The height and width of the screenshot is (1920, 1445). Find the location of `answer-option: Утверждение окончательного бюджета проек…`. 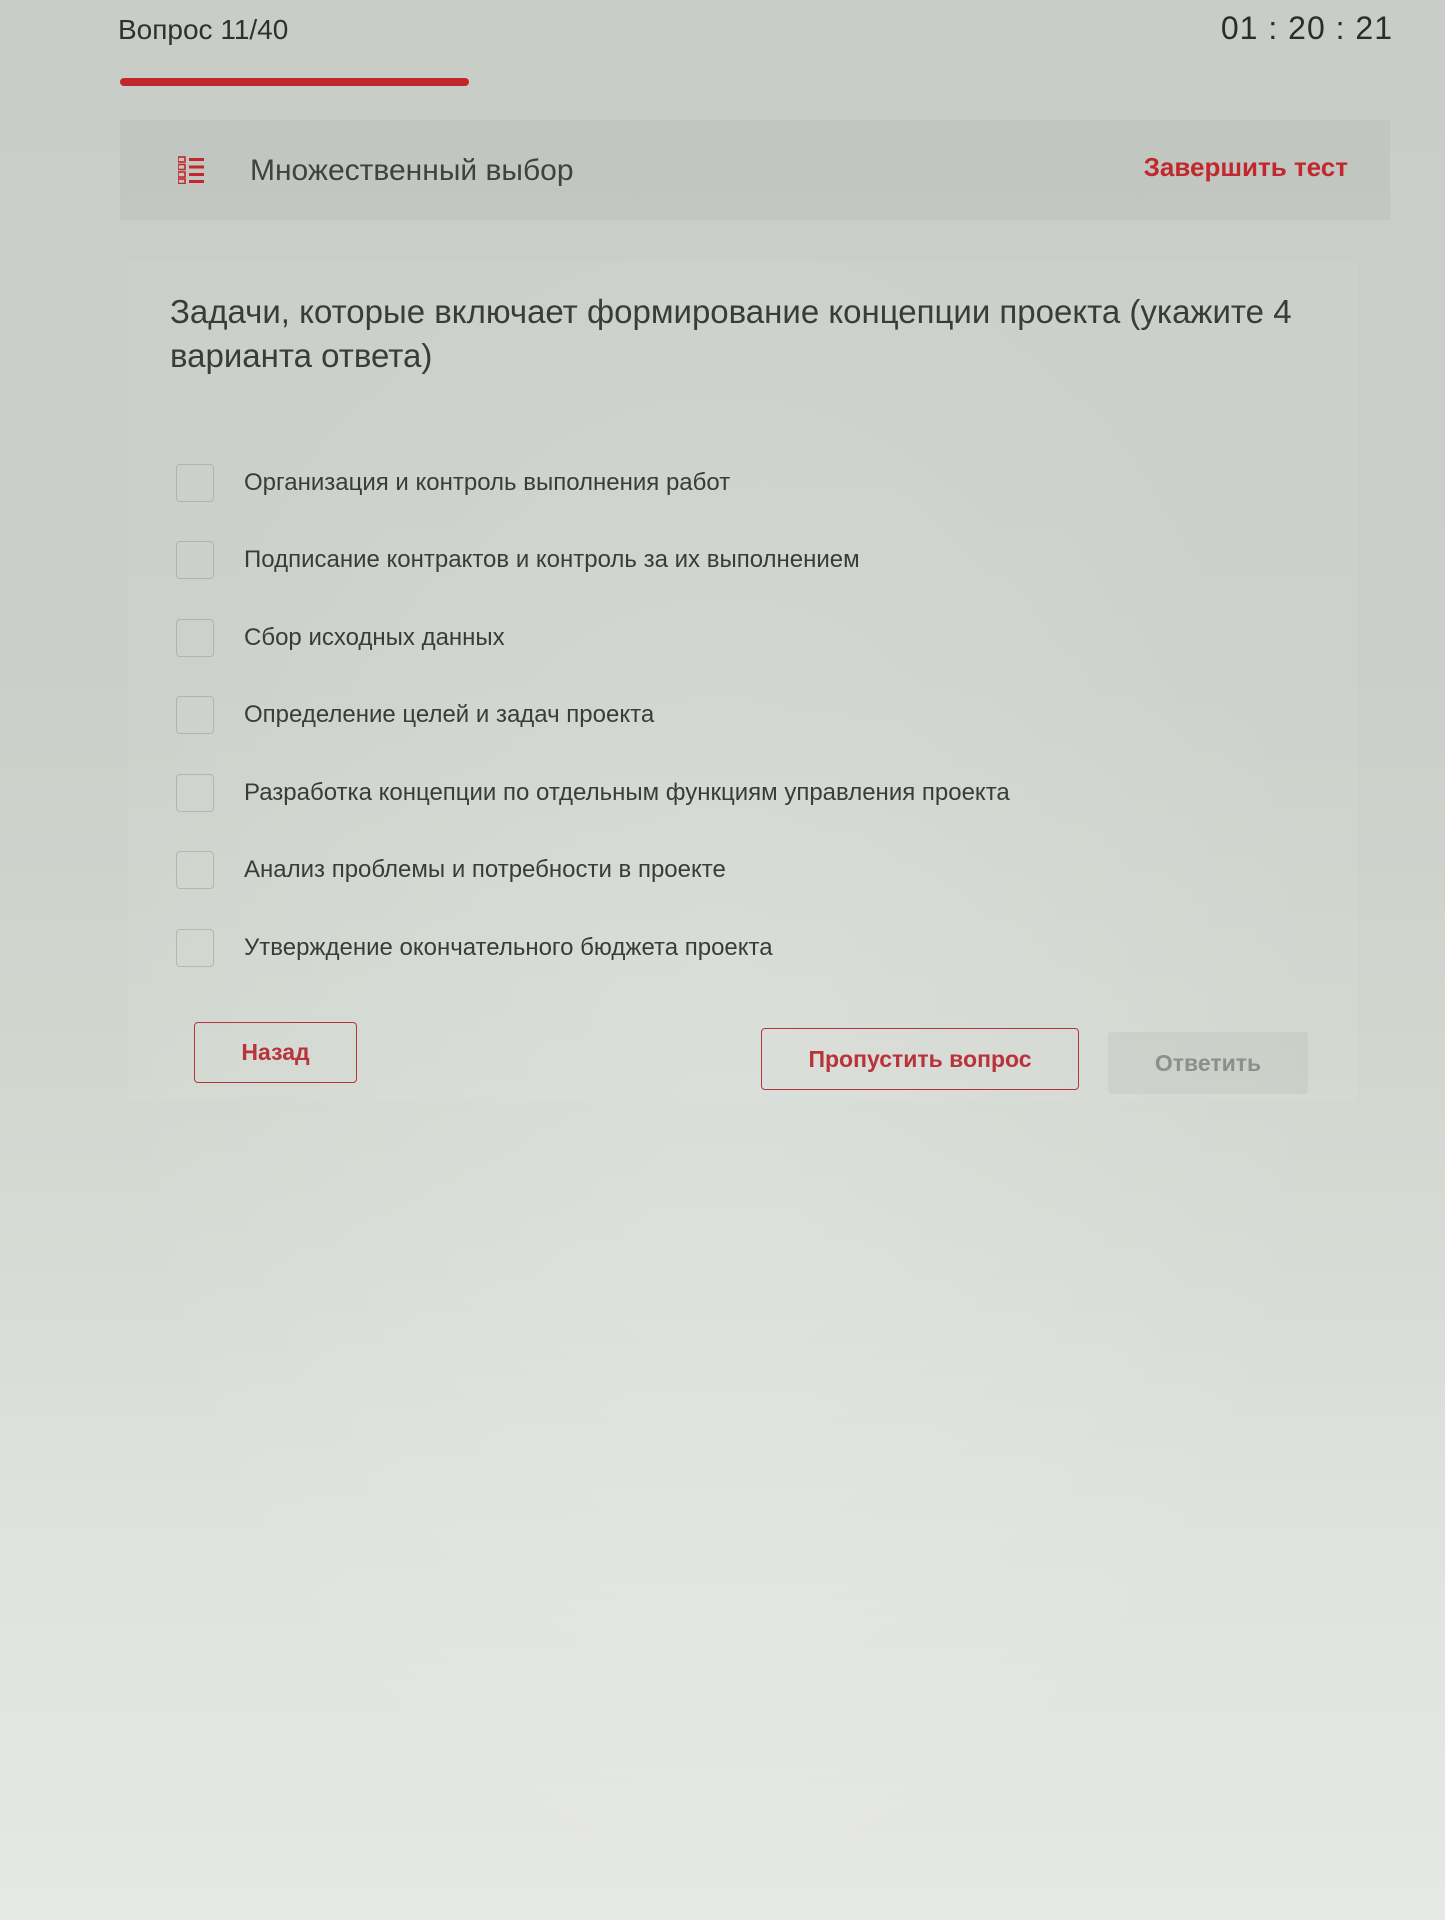

answer-option: Утверждение окончательного бюджета проек… is located at coordinates (726, 948).